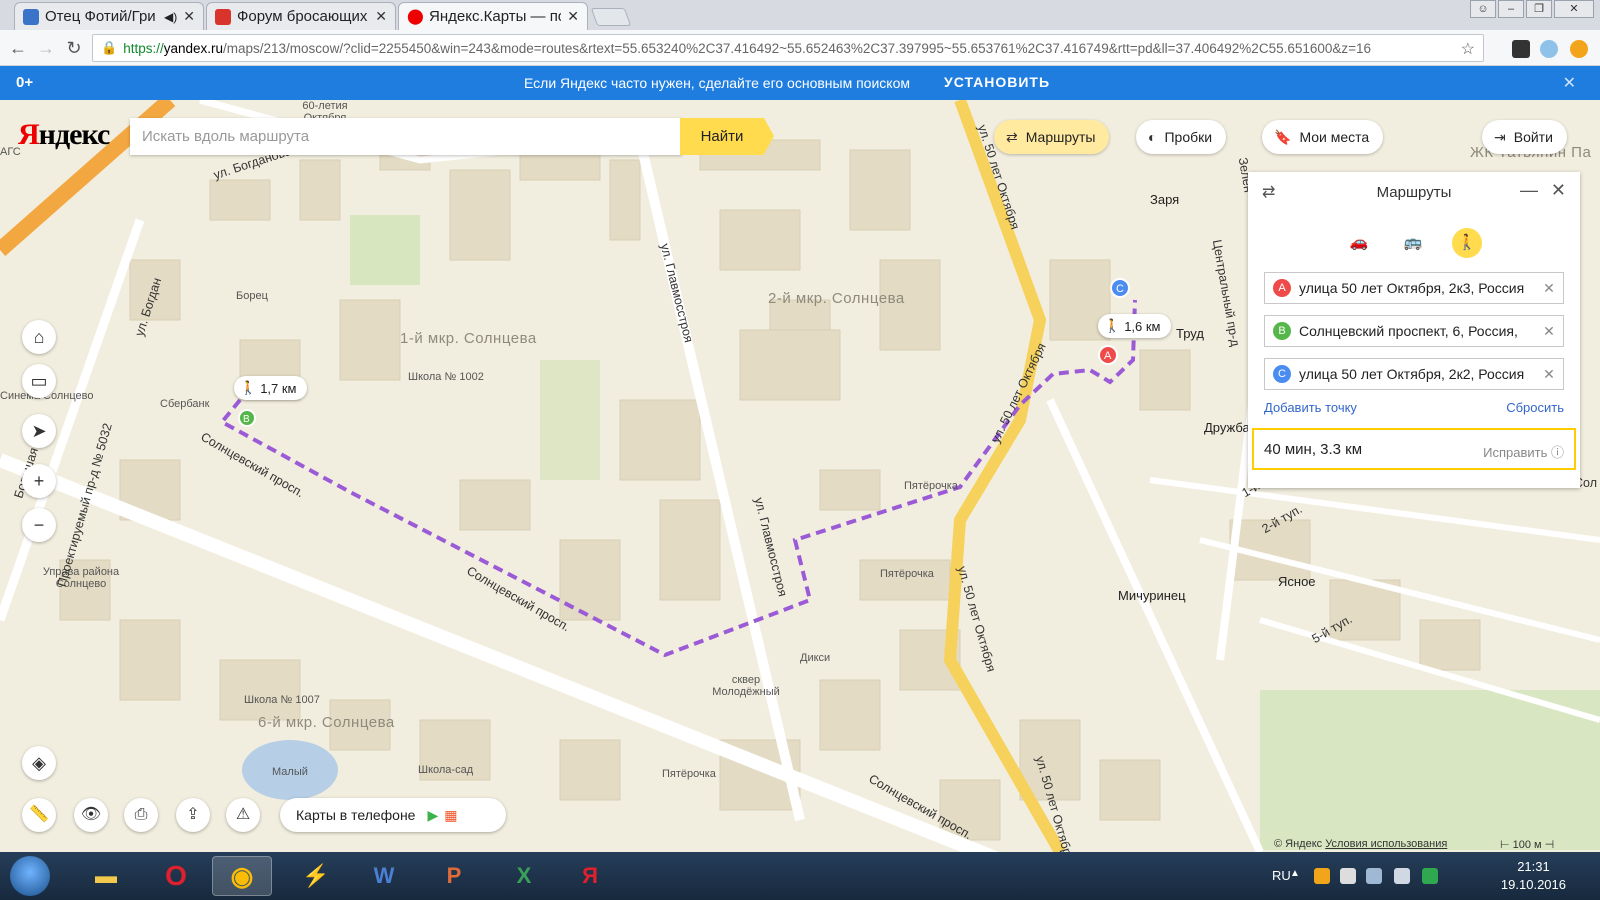  What do you see at coordinates (1515, 452) in the screenshot?
I see `fix-label: Исправить` at bounding box center [1515, 452].